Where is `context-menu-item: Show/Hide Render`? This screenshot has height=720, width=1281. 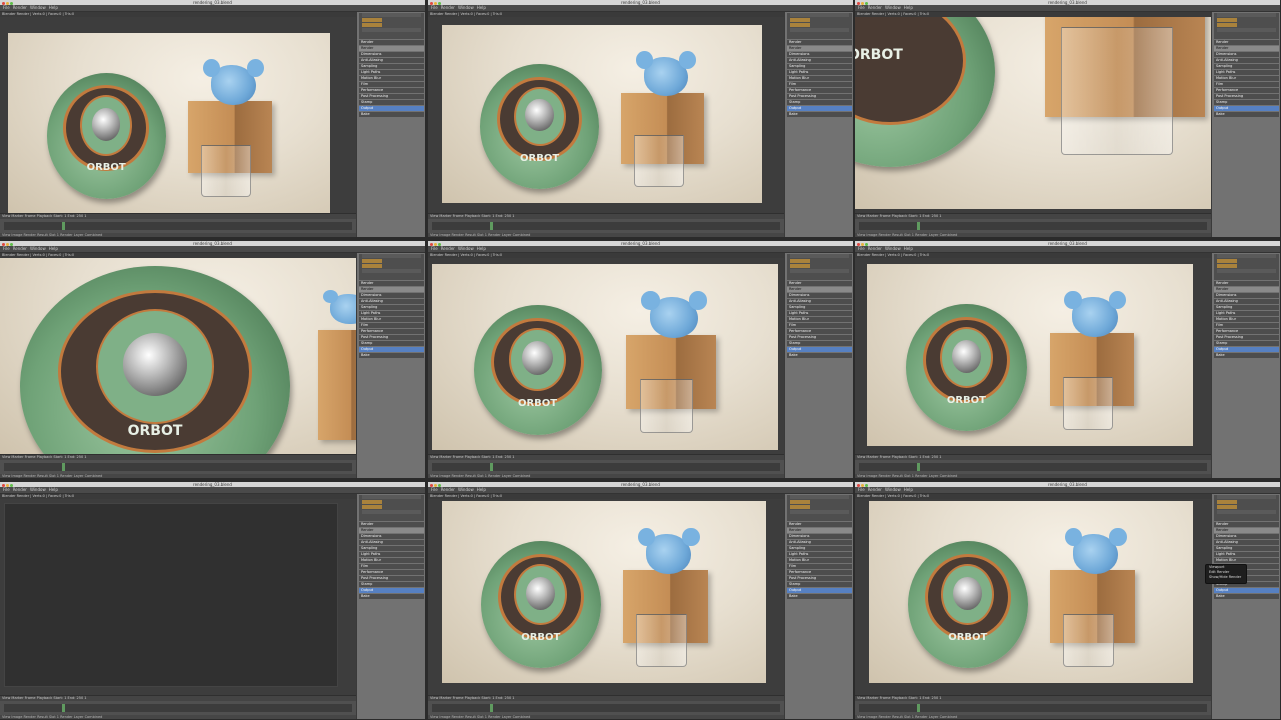 context-menu-item: Show/Hide Render is located at coordinates (1226, 577).